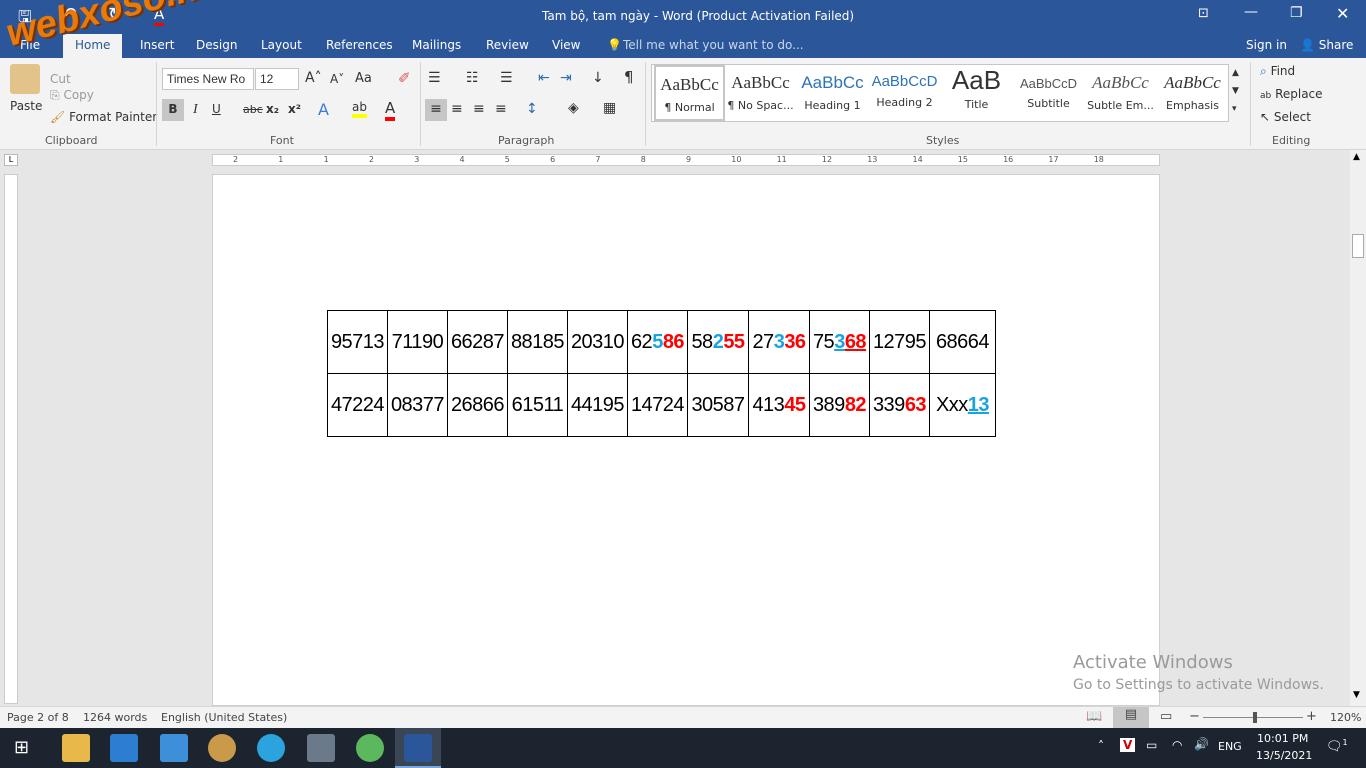  Describe the element at coordinates (277, 79) in the screenshot. I see `font-size-select: 12` at that location.